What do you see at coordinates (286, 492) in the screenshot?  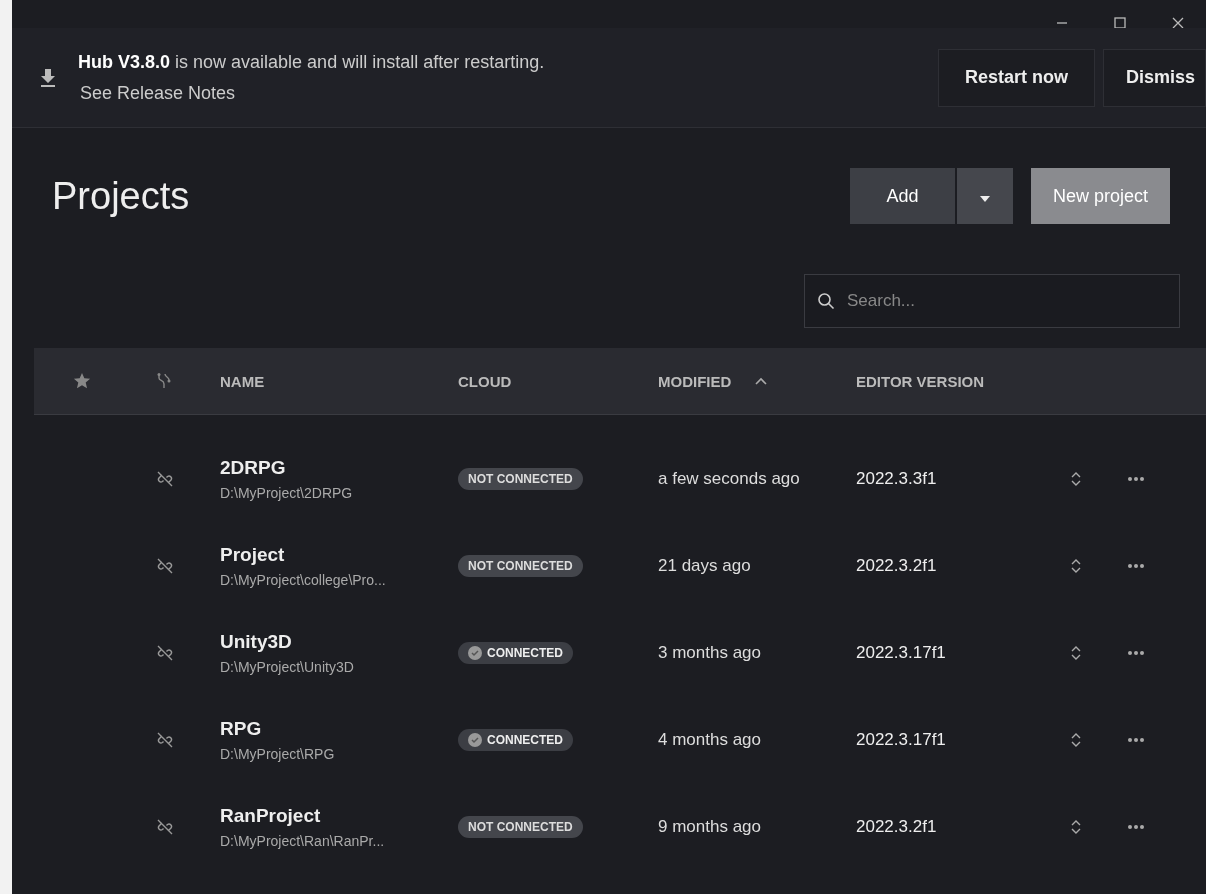 I see `project-path: D:\MyProject\2DRPG` at bounding box center [286, 492].